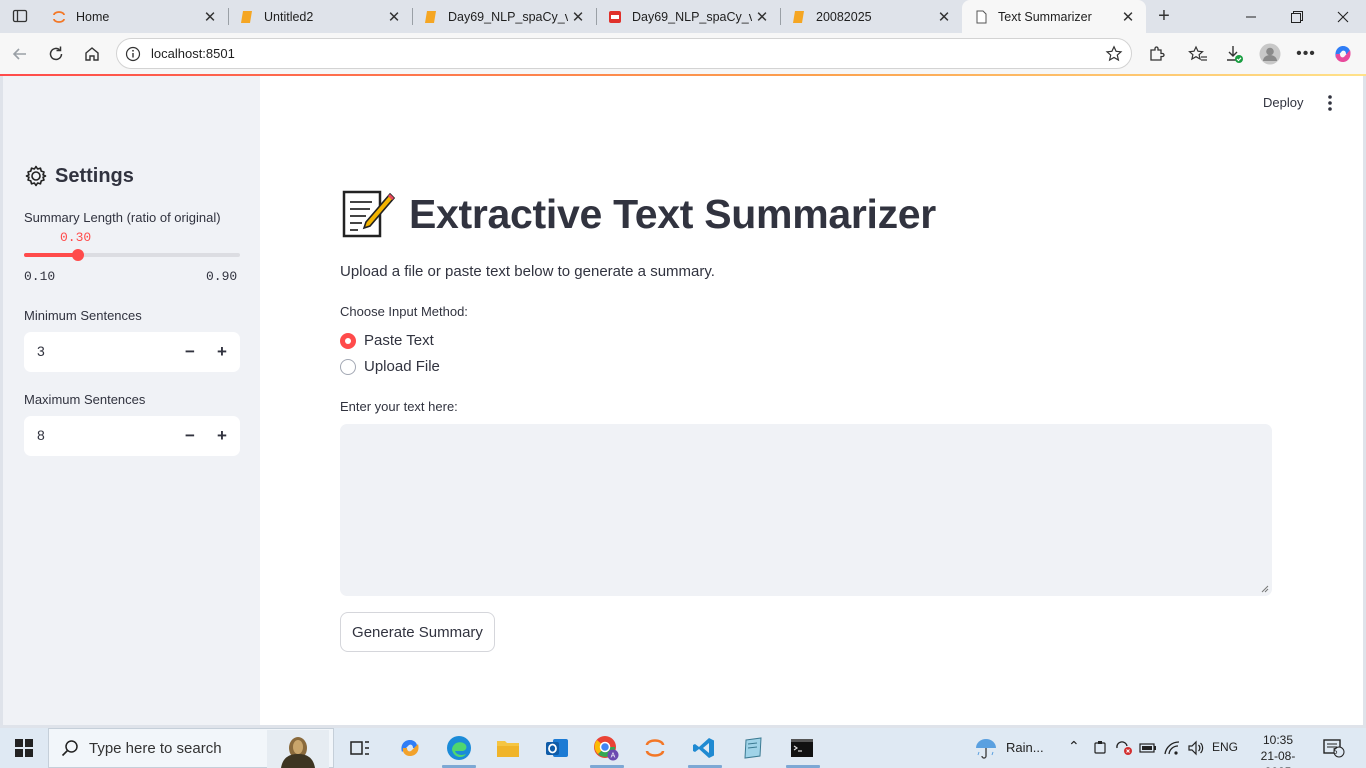 The height and width of the screenshot is (768, 1366). I want to click on language-indicator: ENG, so click(1225, 747).